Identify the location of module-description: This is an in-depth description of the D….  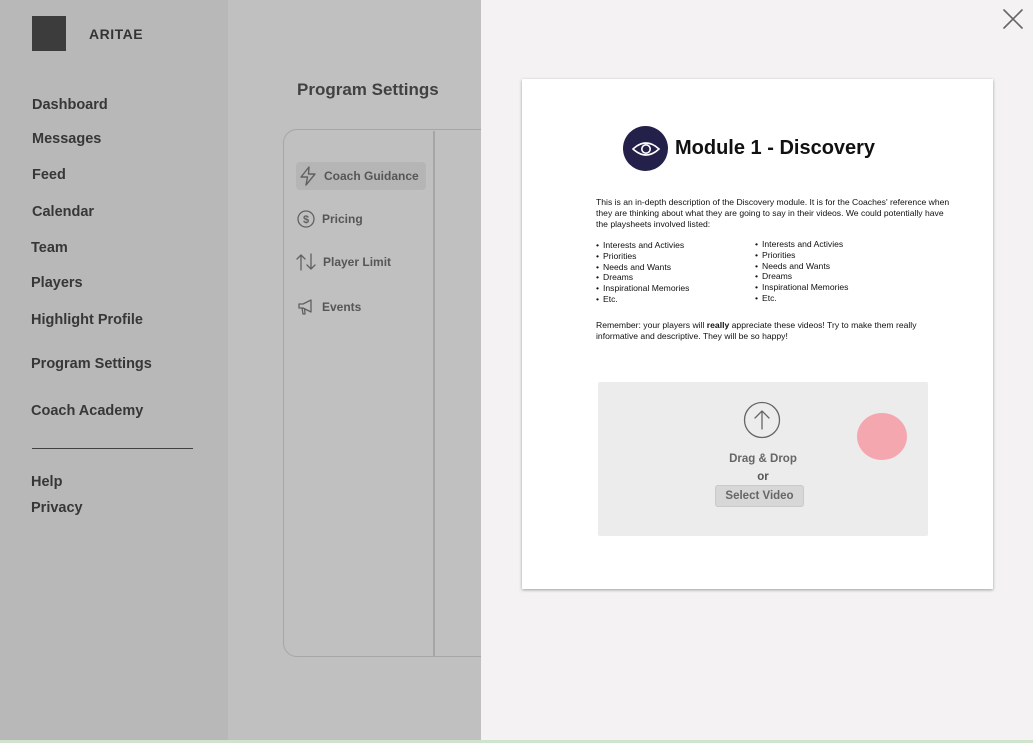
(773, 213).